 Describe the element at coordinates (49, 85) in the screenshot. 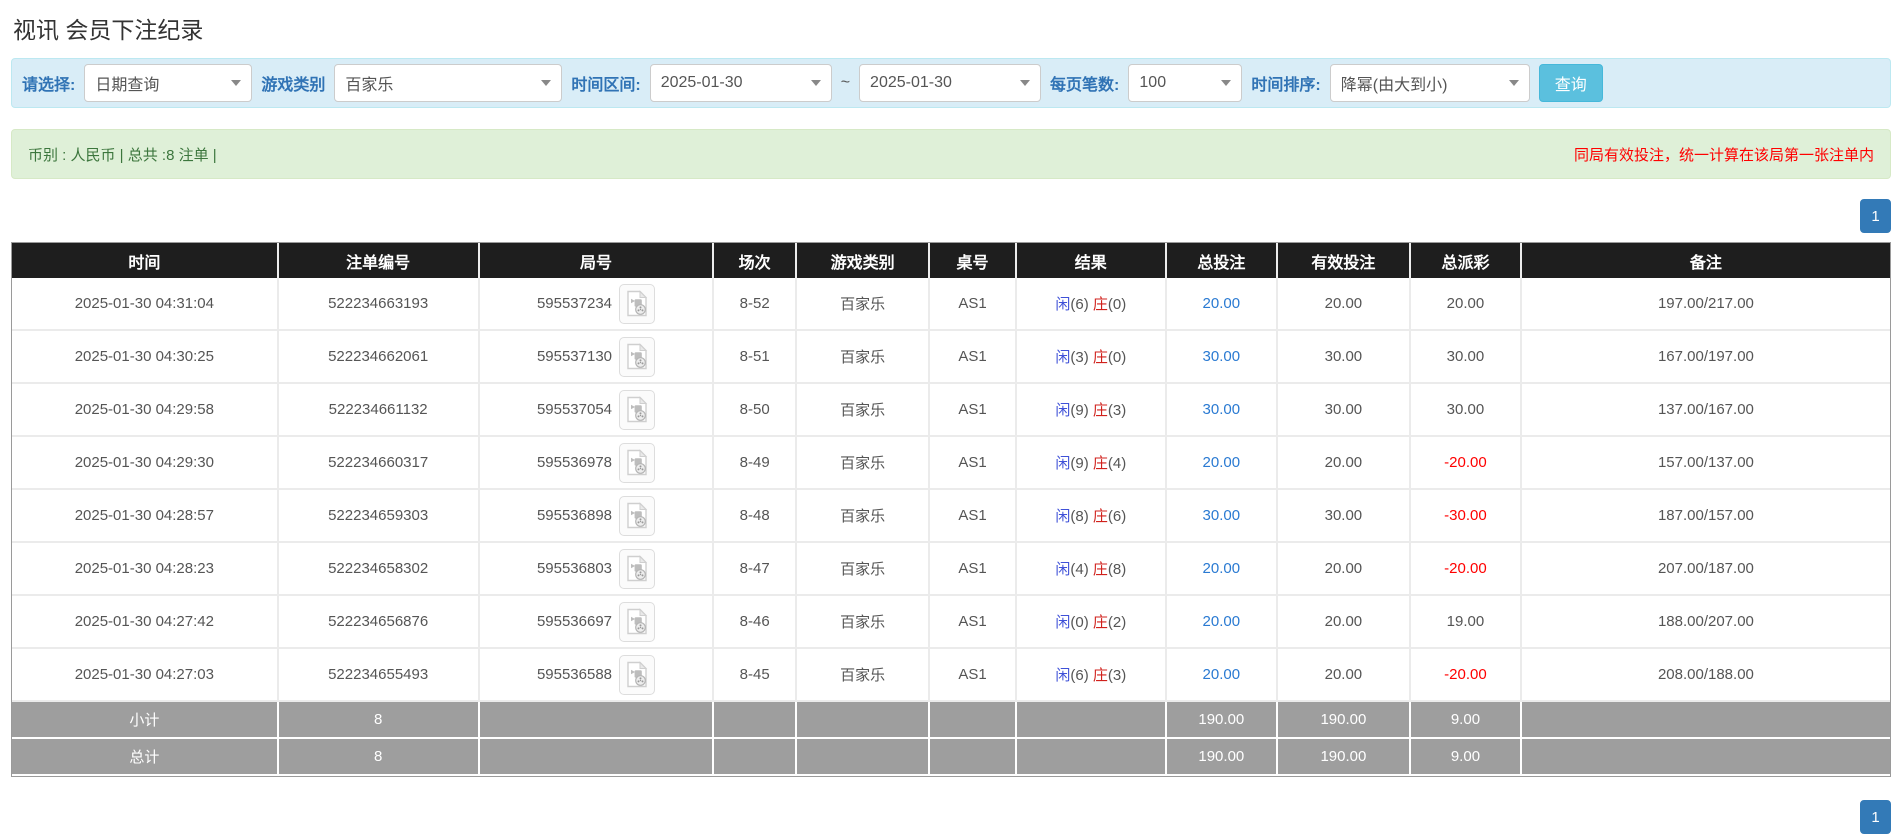

I see `query-type-label: 请选择:` at that location.